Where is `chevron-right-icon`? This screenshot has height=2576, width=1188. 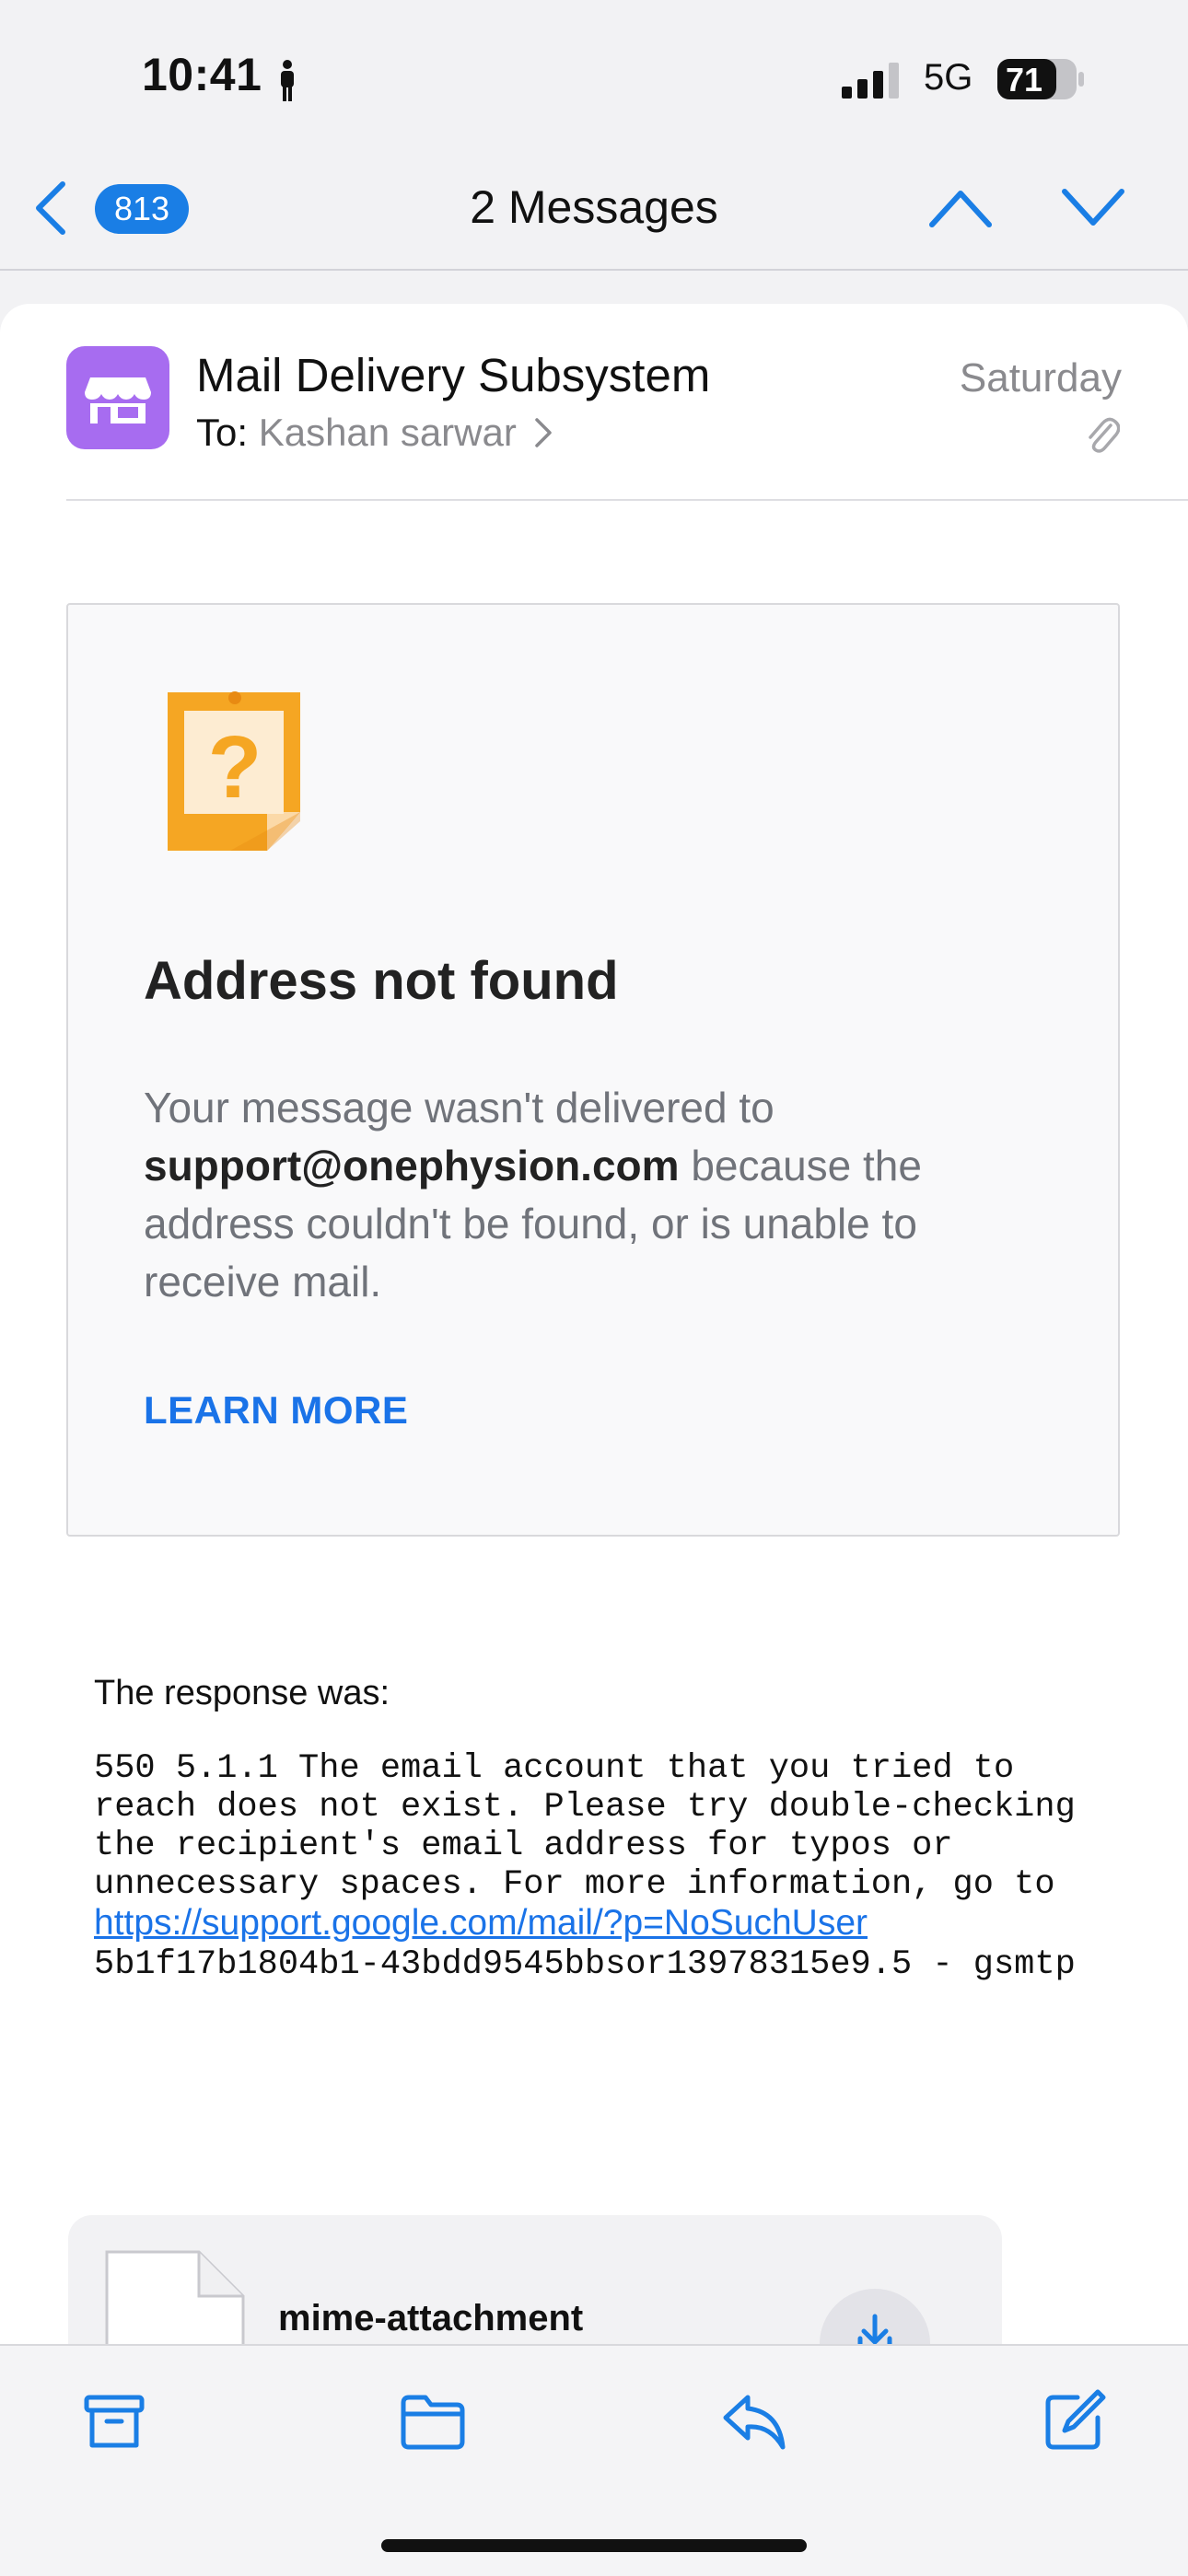 chevron-right-icon is located at coordinates (543, 432).